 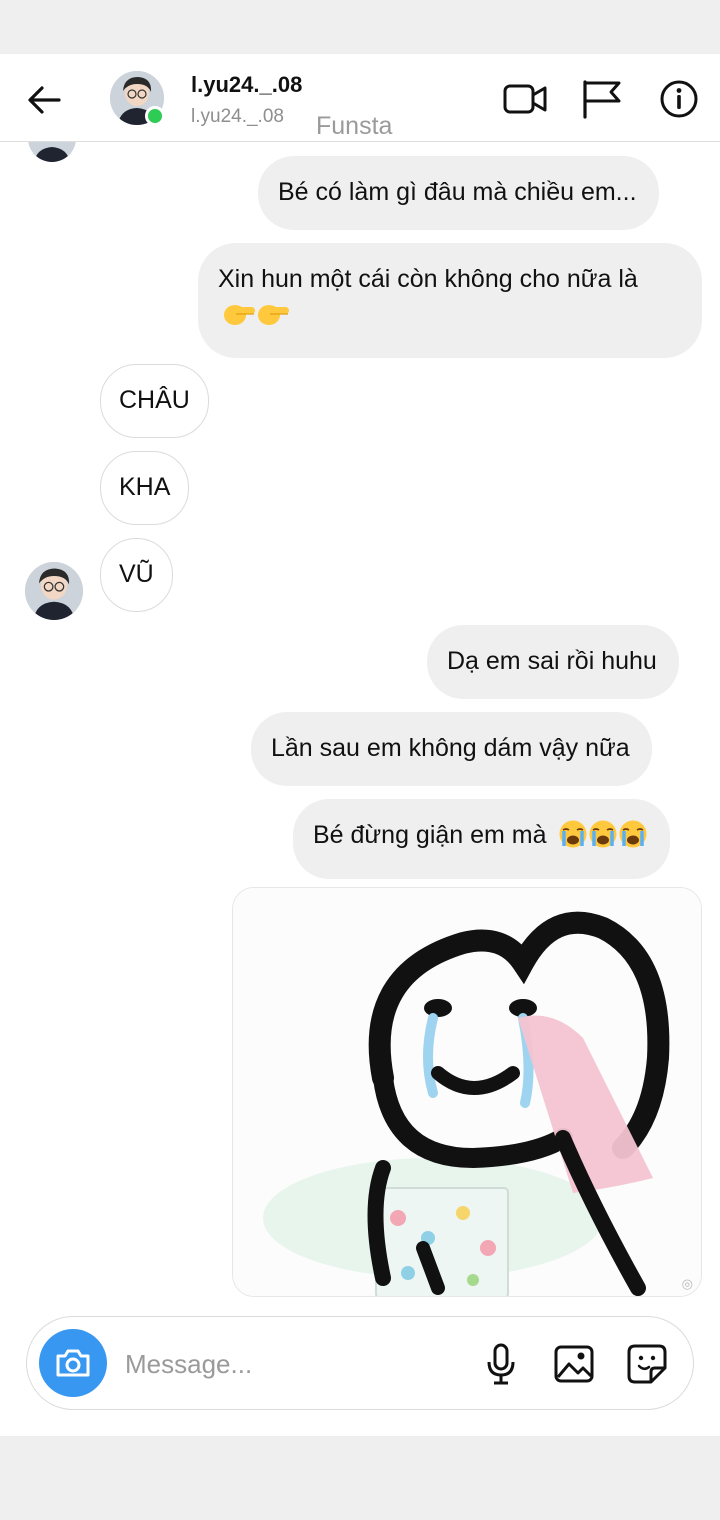 I want to click on sent-message: Lần sau em không dám vậy nữa, so click(x=451, y=749).